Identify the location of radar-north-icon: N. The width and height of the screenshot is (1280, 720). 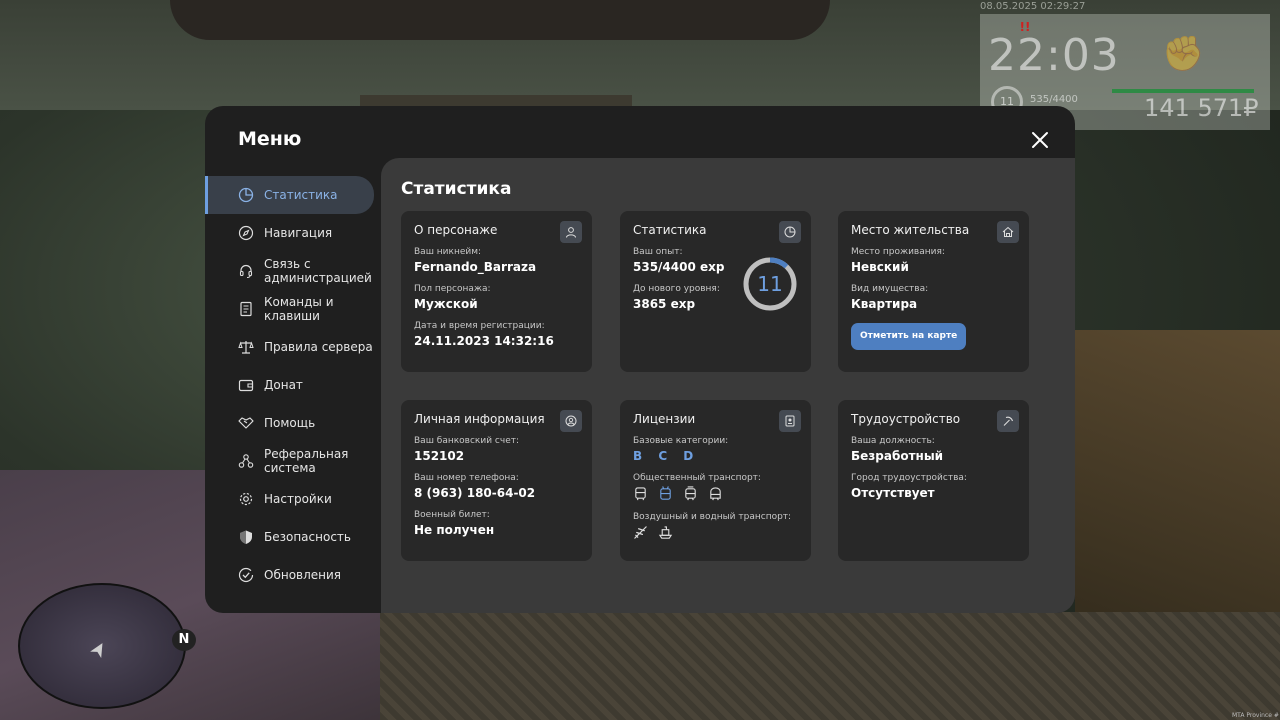
(184, 640).